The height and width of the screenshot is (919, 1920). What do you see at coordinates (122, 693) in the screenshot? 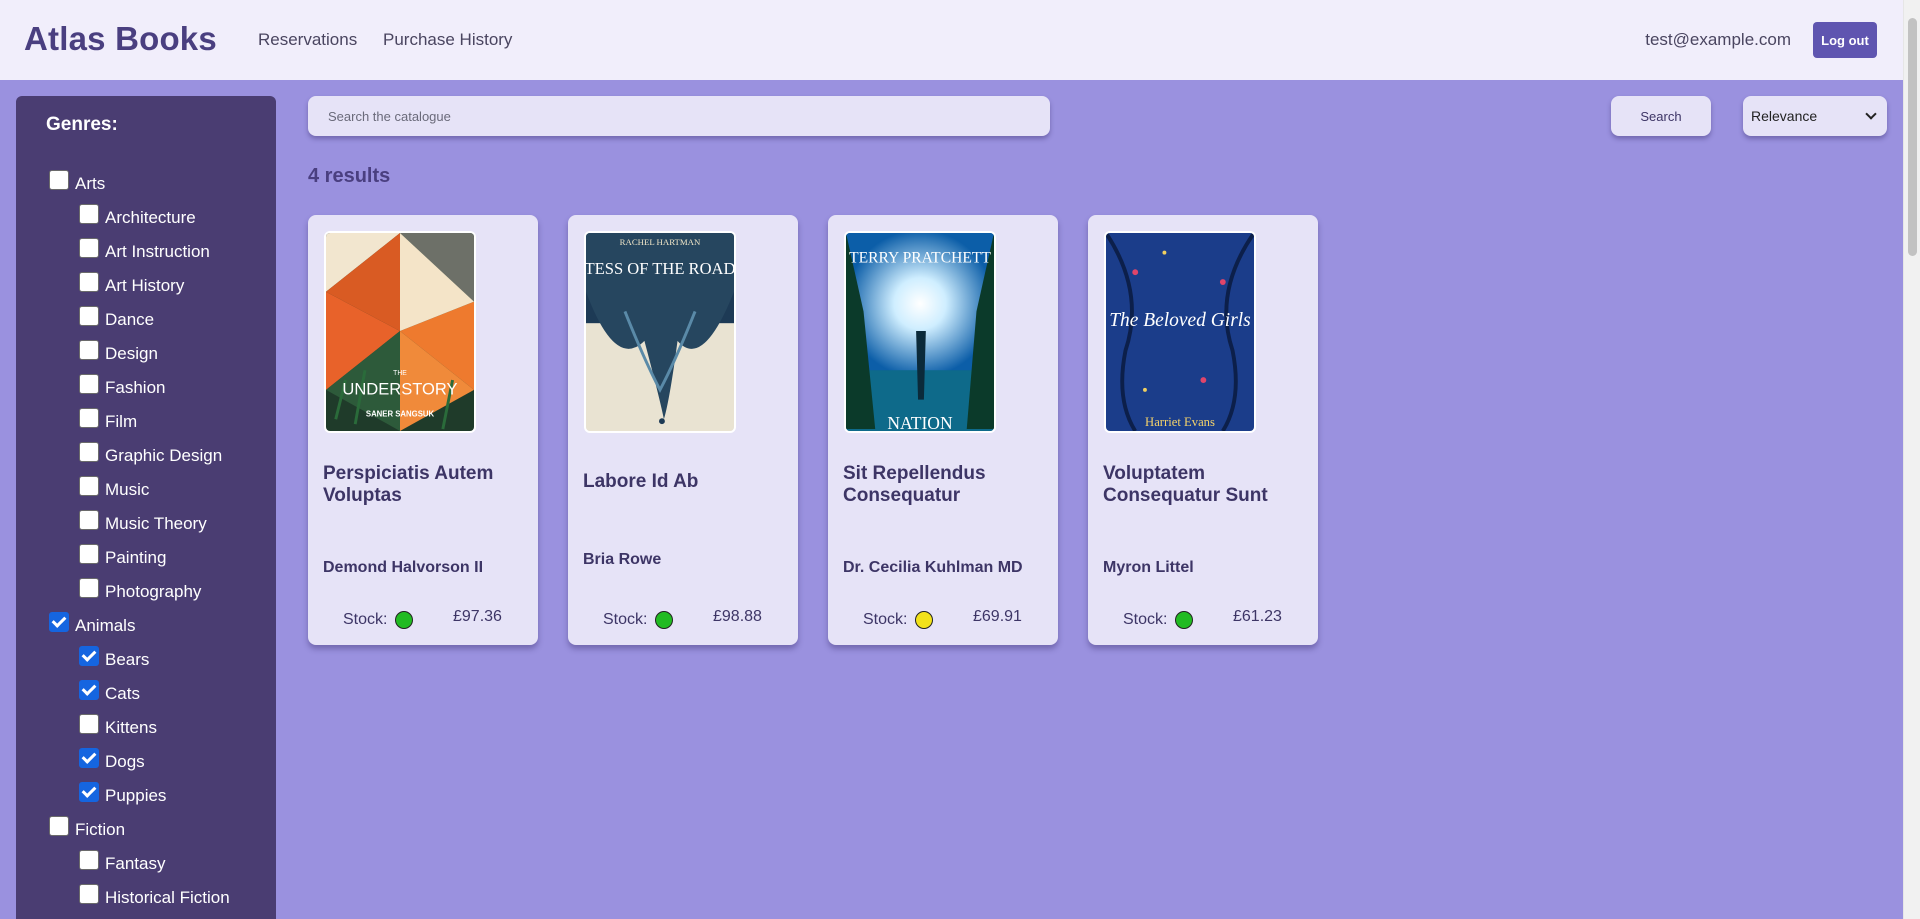
I see `genre-label: Cats` at bounding box center [122, 693].